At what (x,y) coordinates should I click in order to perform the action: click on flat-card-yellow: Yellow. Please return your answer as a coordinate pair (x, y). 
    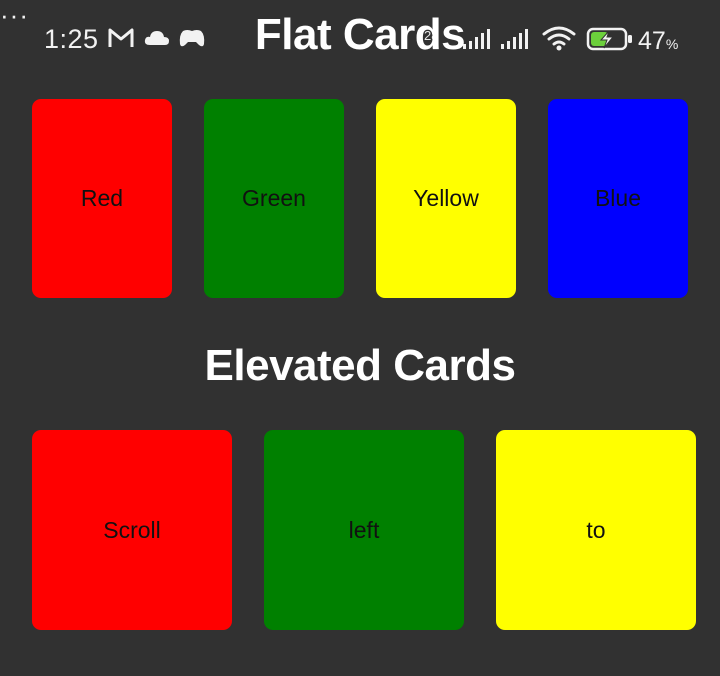
    Looking at the image, I should click on (446, 198).